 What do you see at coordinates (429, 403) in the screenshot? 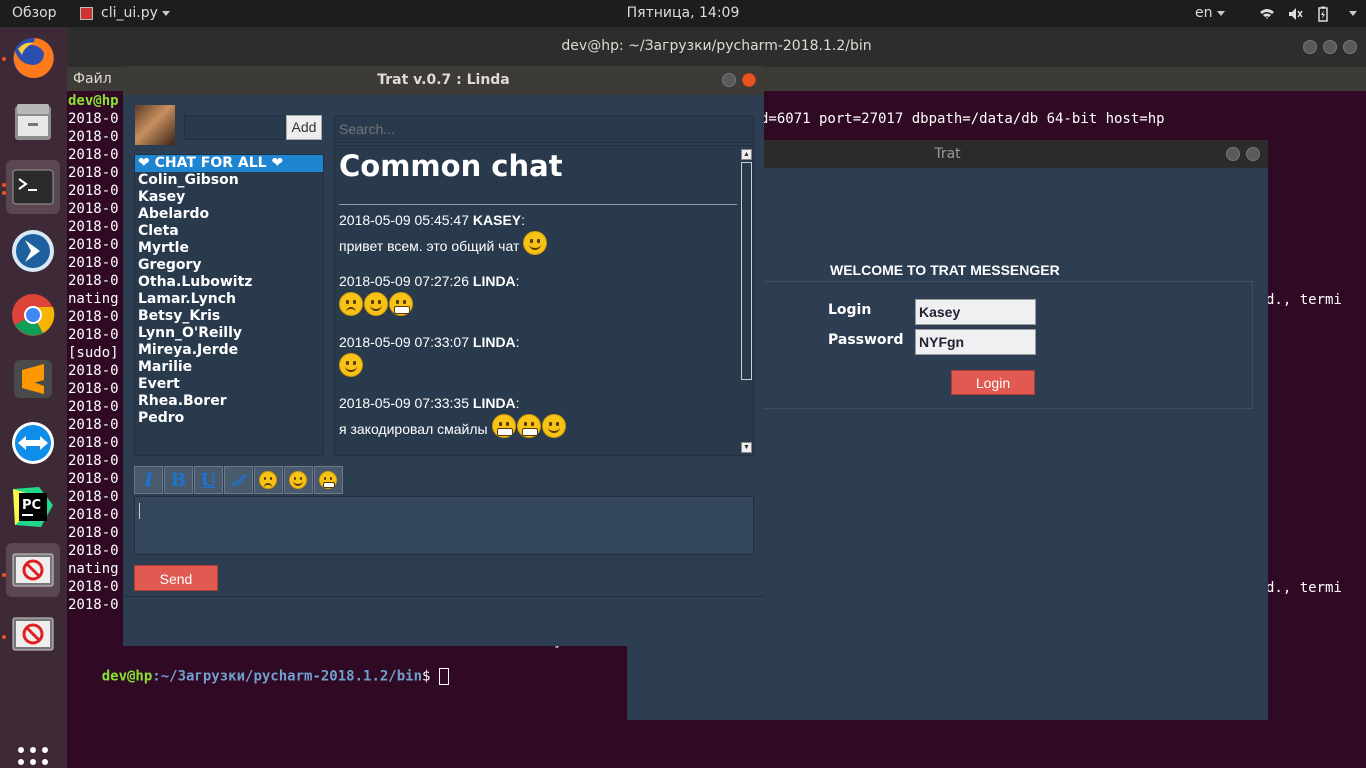
I see `message-header: 2018-05-09 07:33:35 LINDA:` at bounding box center [429, 403].